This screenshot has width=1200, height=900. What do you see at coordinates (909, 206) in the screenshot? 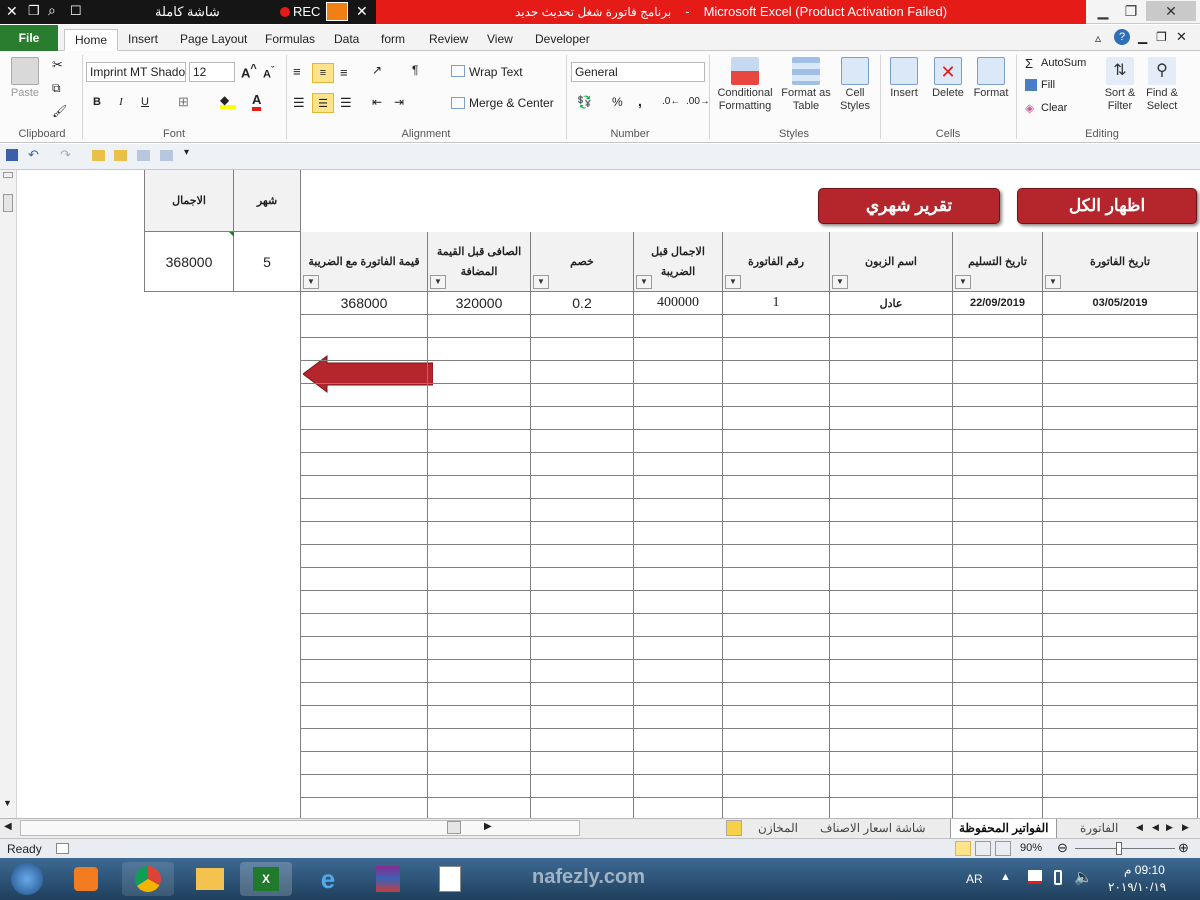
I see `monthly-report-button: تقرير شهري` at bounding box center [909, 206].